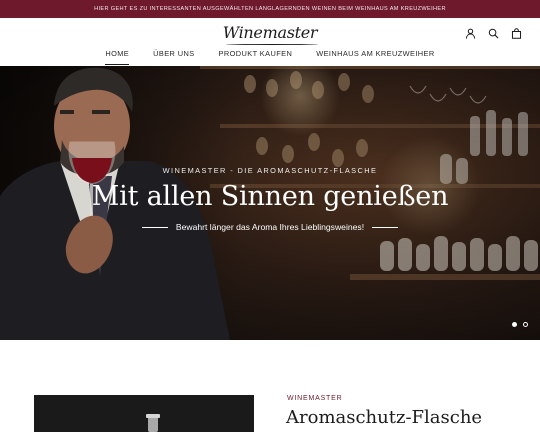  What do you see at coordinates (173, 57) in the screenshot?
I see `nav-item-ueber-uns: Über uns` at bounding box center [173, 57].